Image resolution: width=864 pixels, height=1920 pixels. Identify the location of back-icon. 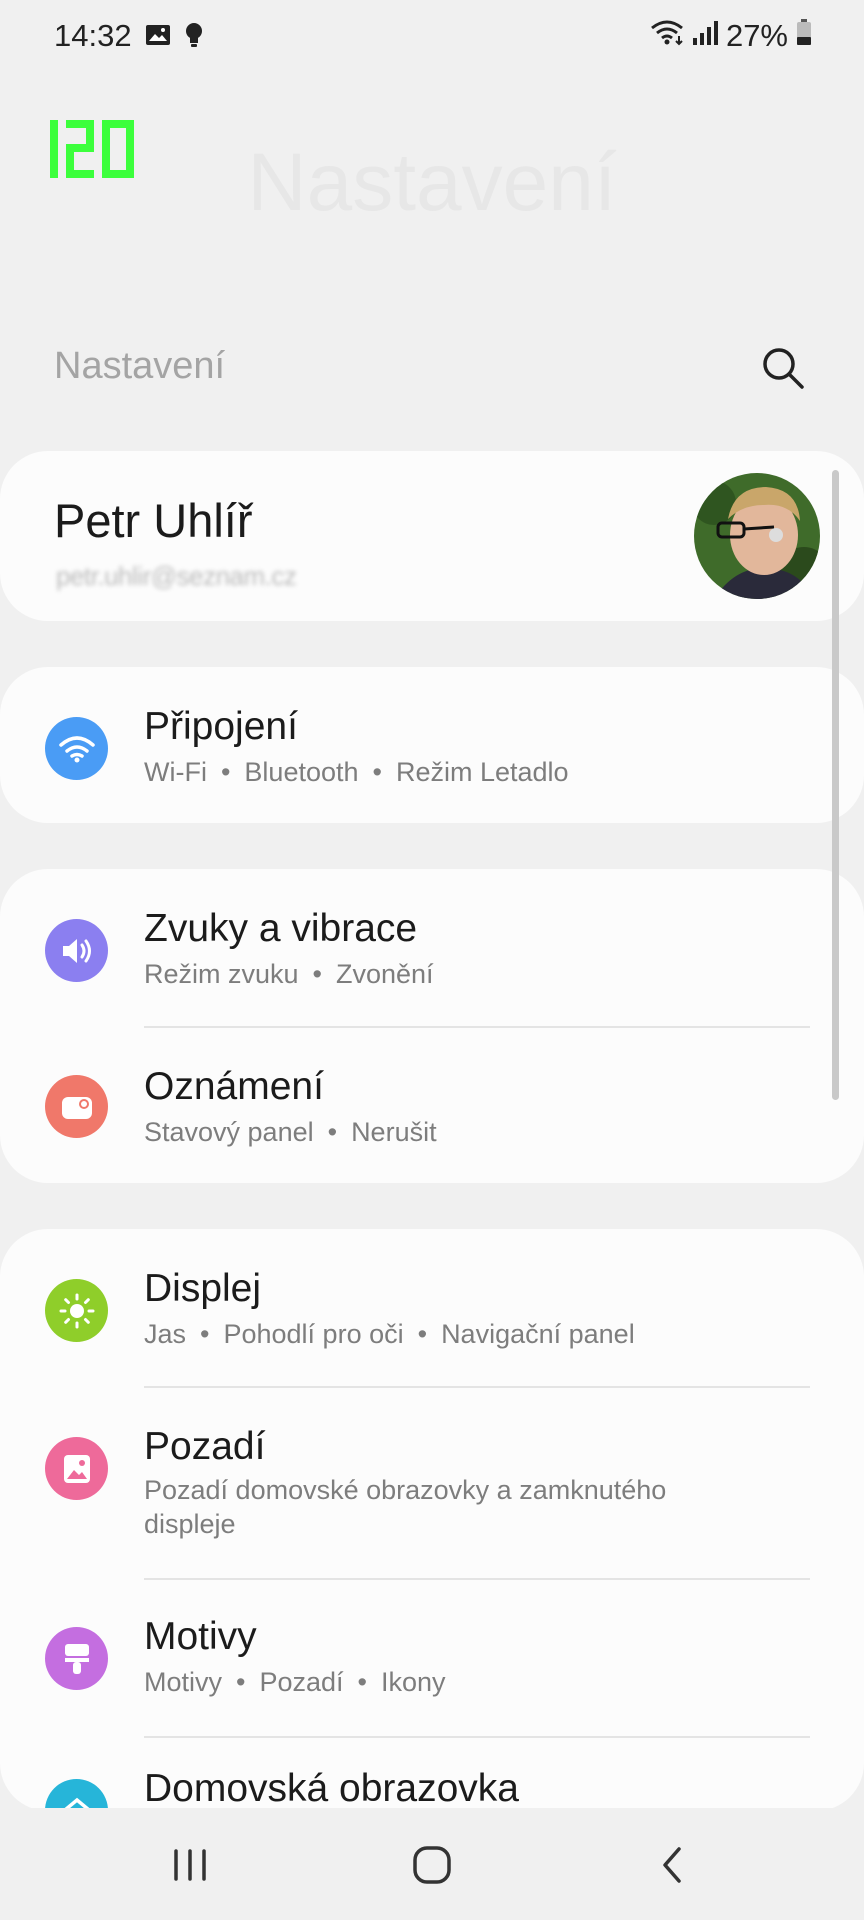
(672, 1865).